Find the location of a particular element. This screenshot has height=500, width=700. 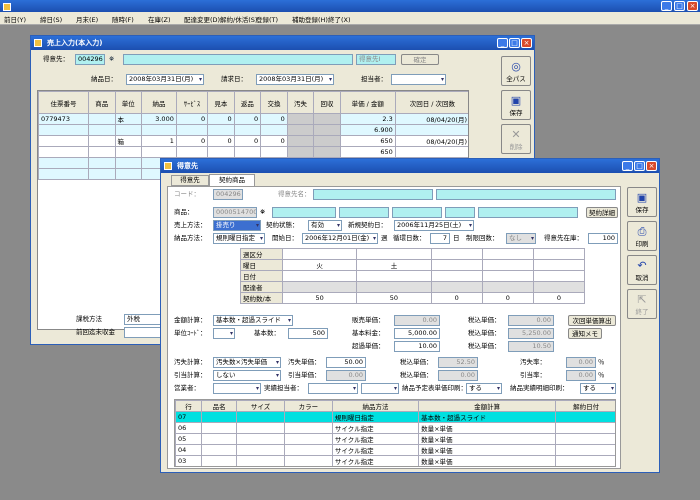

customer-minimize-button: _ is located at coordinates (627, 166).